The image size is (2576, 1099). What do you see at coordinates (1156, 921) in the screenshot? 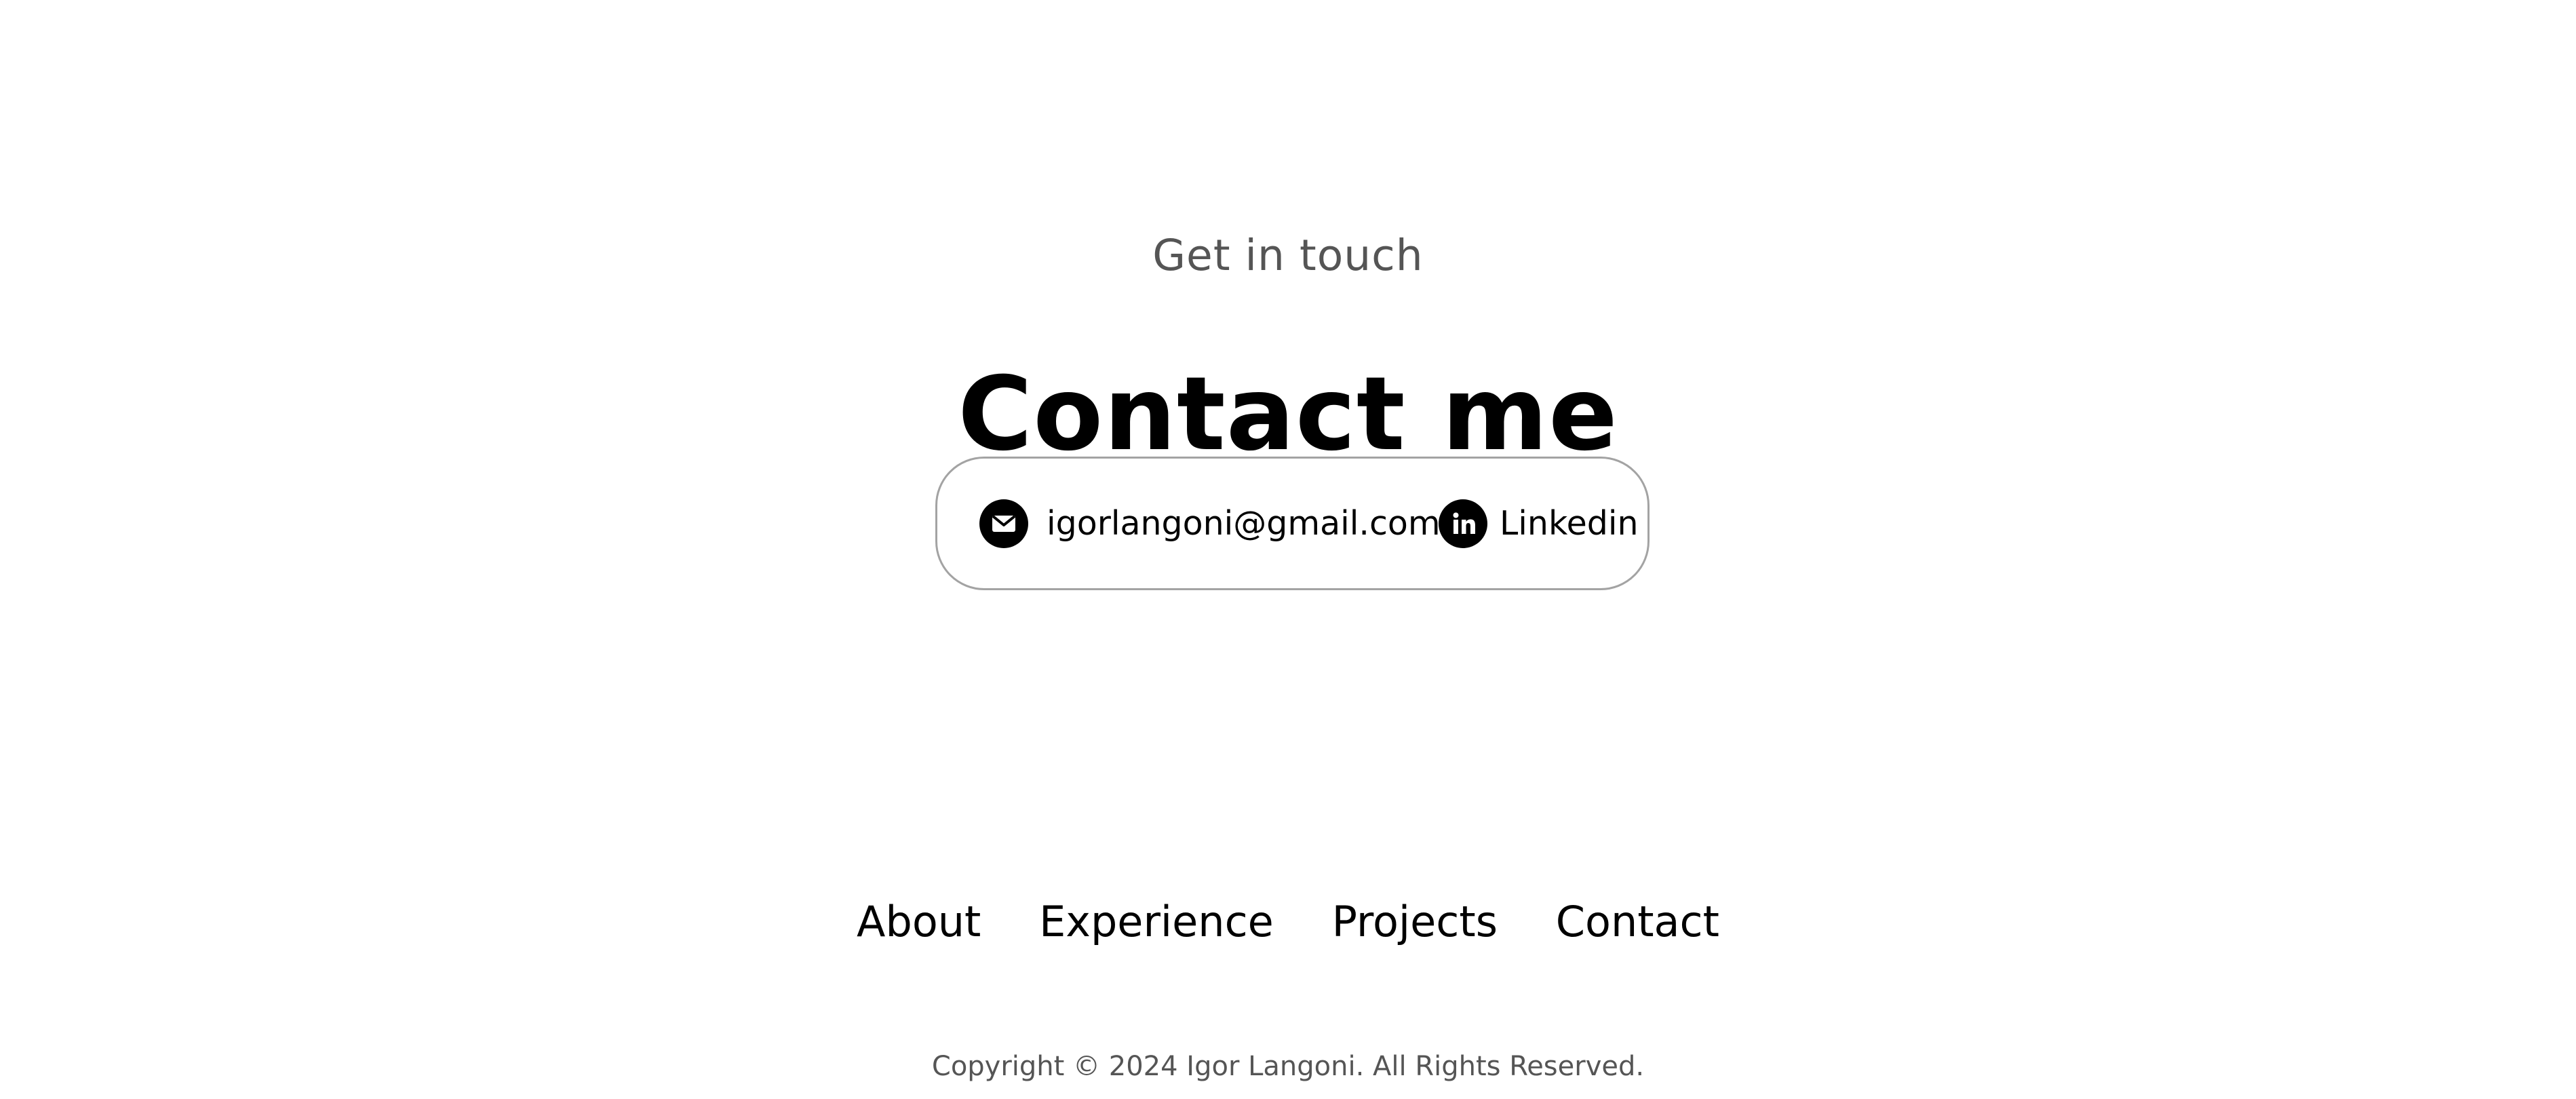
I see `footer-nav-experience: Experience` at bounding box center [1156, 921].